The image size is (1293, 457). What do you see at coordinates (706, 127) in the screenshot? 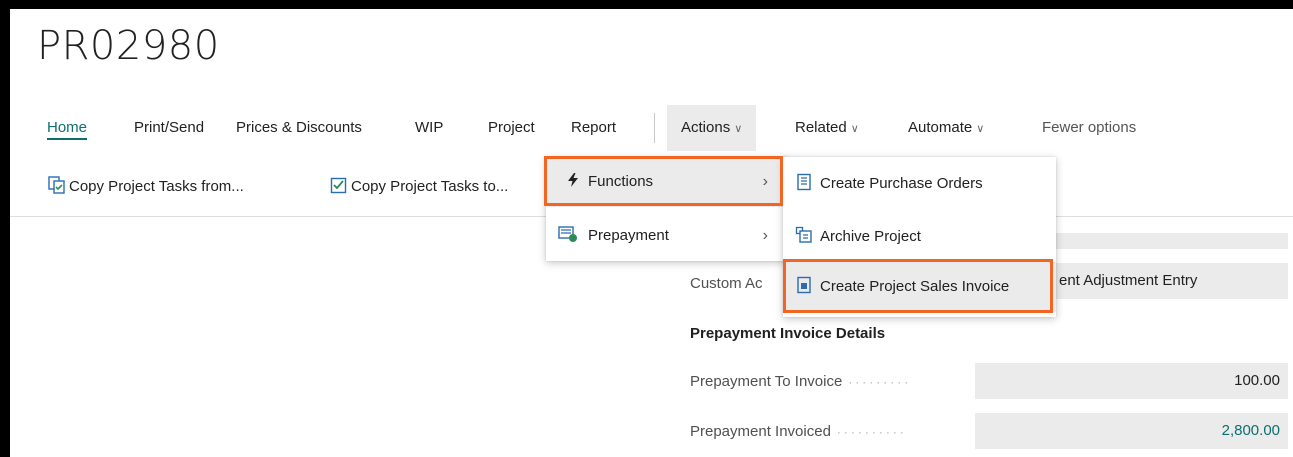
I see `actions-label: Actions` at bounding box center [706, 127].